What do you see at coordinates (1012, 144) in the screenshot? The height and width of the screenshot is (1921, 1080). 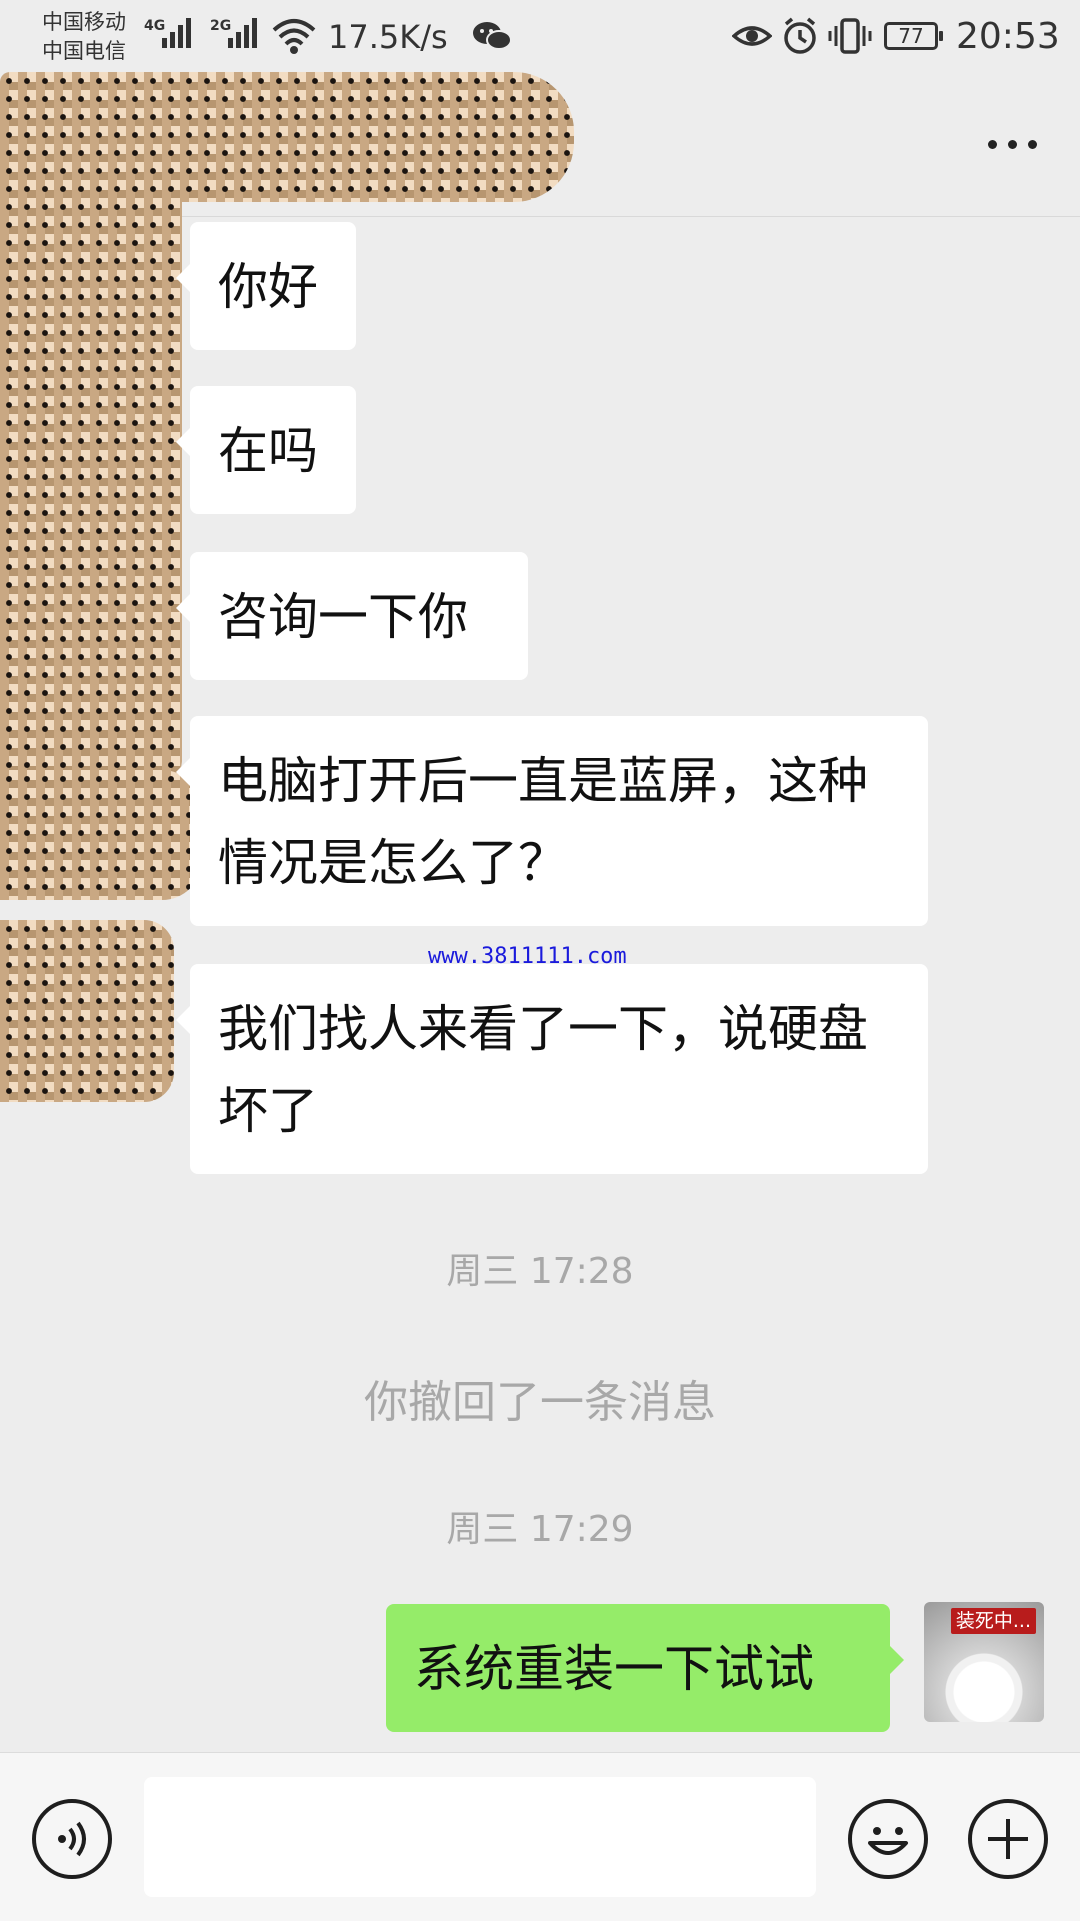 I see `more-dots-icon` at bounding box center [1012, 144].